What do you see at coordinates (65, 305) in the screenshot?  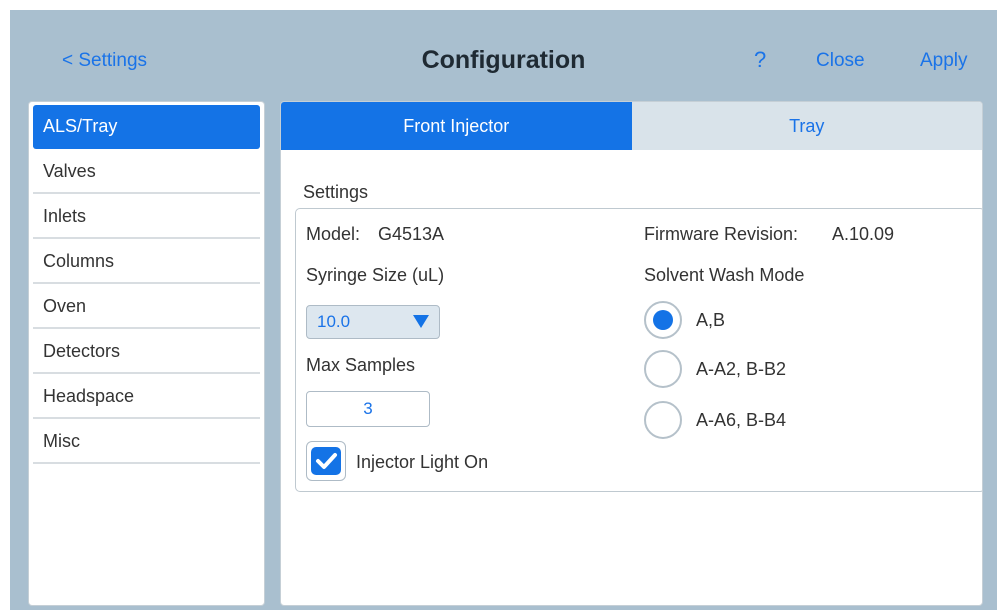 I see `sidebar-item-label: Oven` at bounding box center [65, 305].